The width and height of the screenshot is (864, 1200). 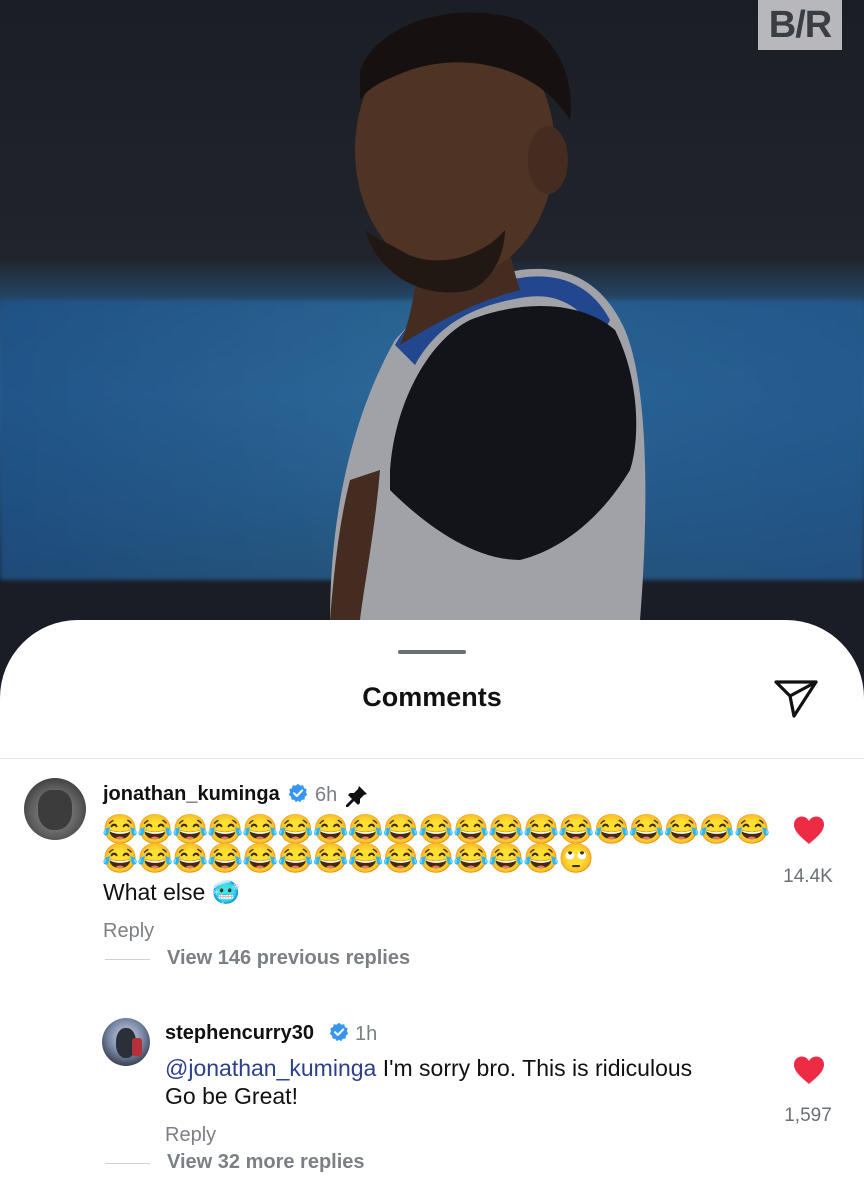 I want to click on comments-title: Comments, so click(x=432, y=697).